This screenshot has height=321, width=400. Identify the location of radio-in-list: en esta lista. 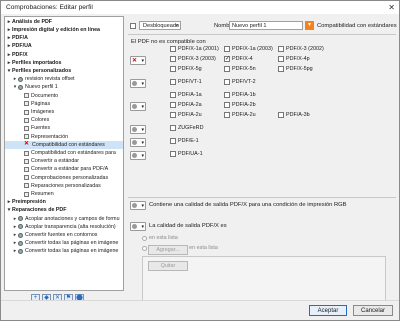
(160, 238).